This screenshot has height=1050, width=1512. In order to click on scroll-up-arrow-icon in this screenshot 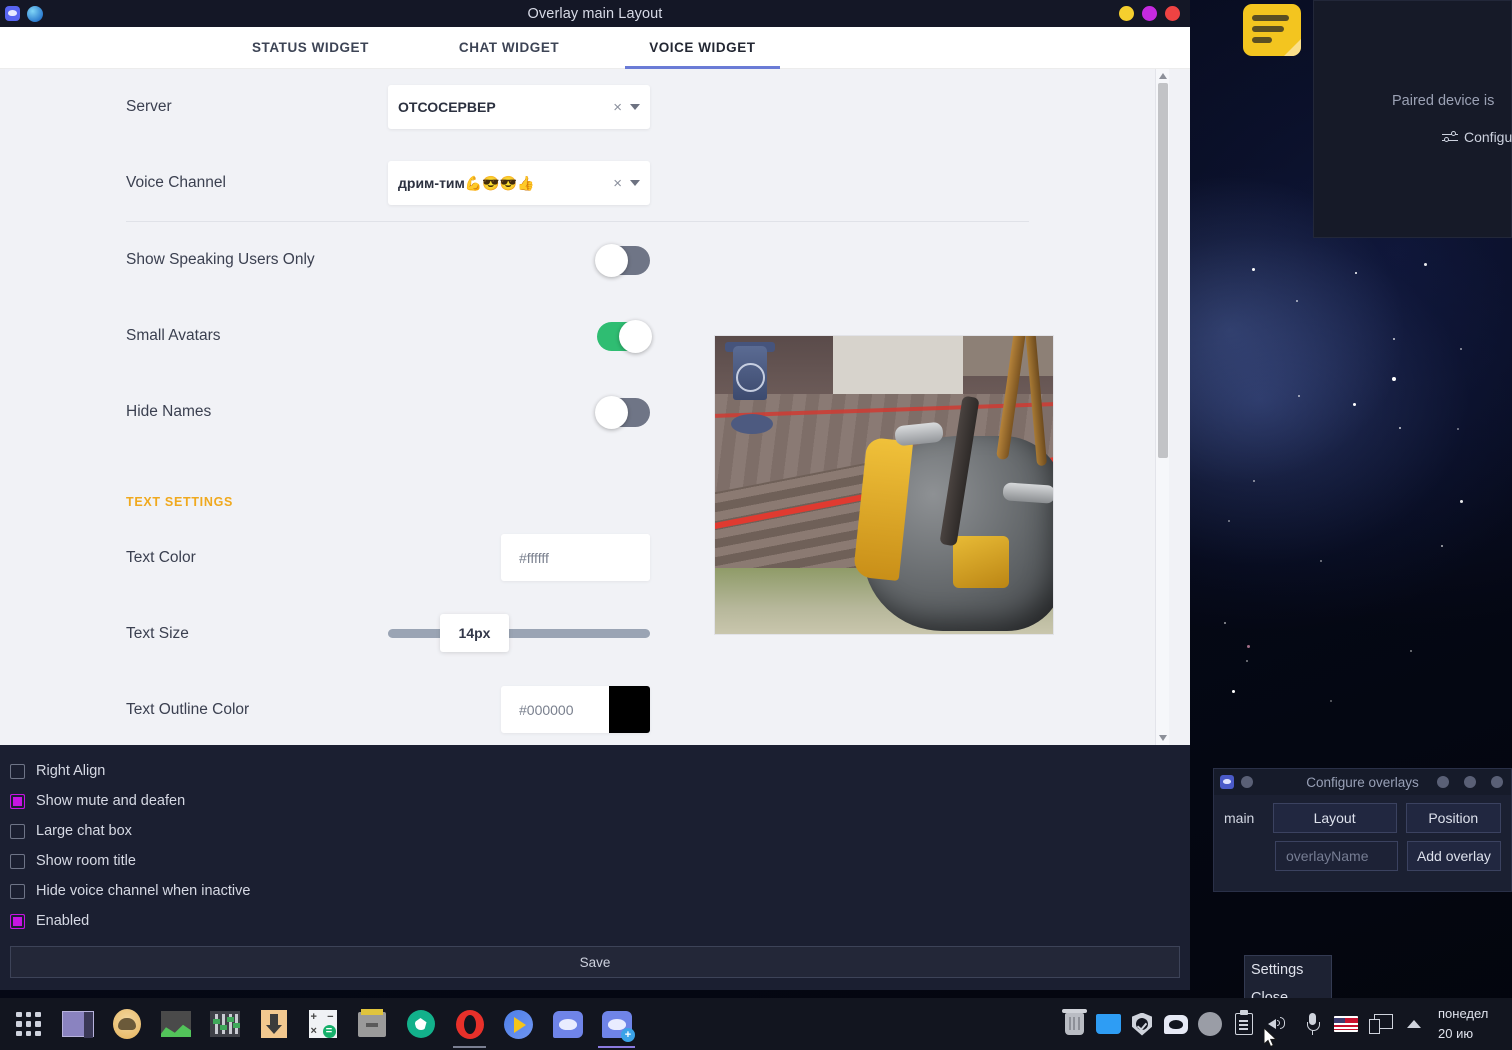, I will do `click(1163, 76)`.